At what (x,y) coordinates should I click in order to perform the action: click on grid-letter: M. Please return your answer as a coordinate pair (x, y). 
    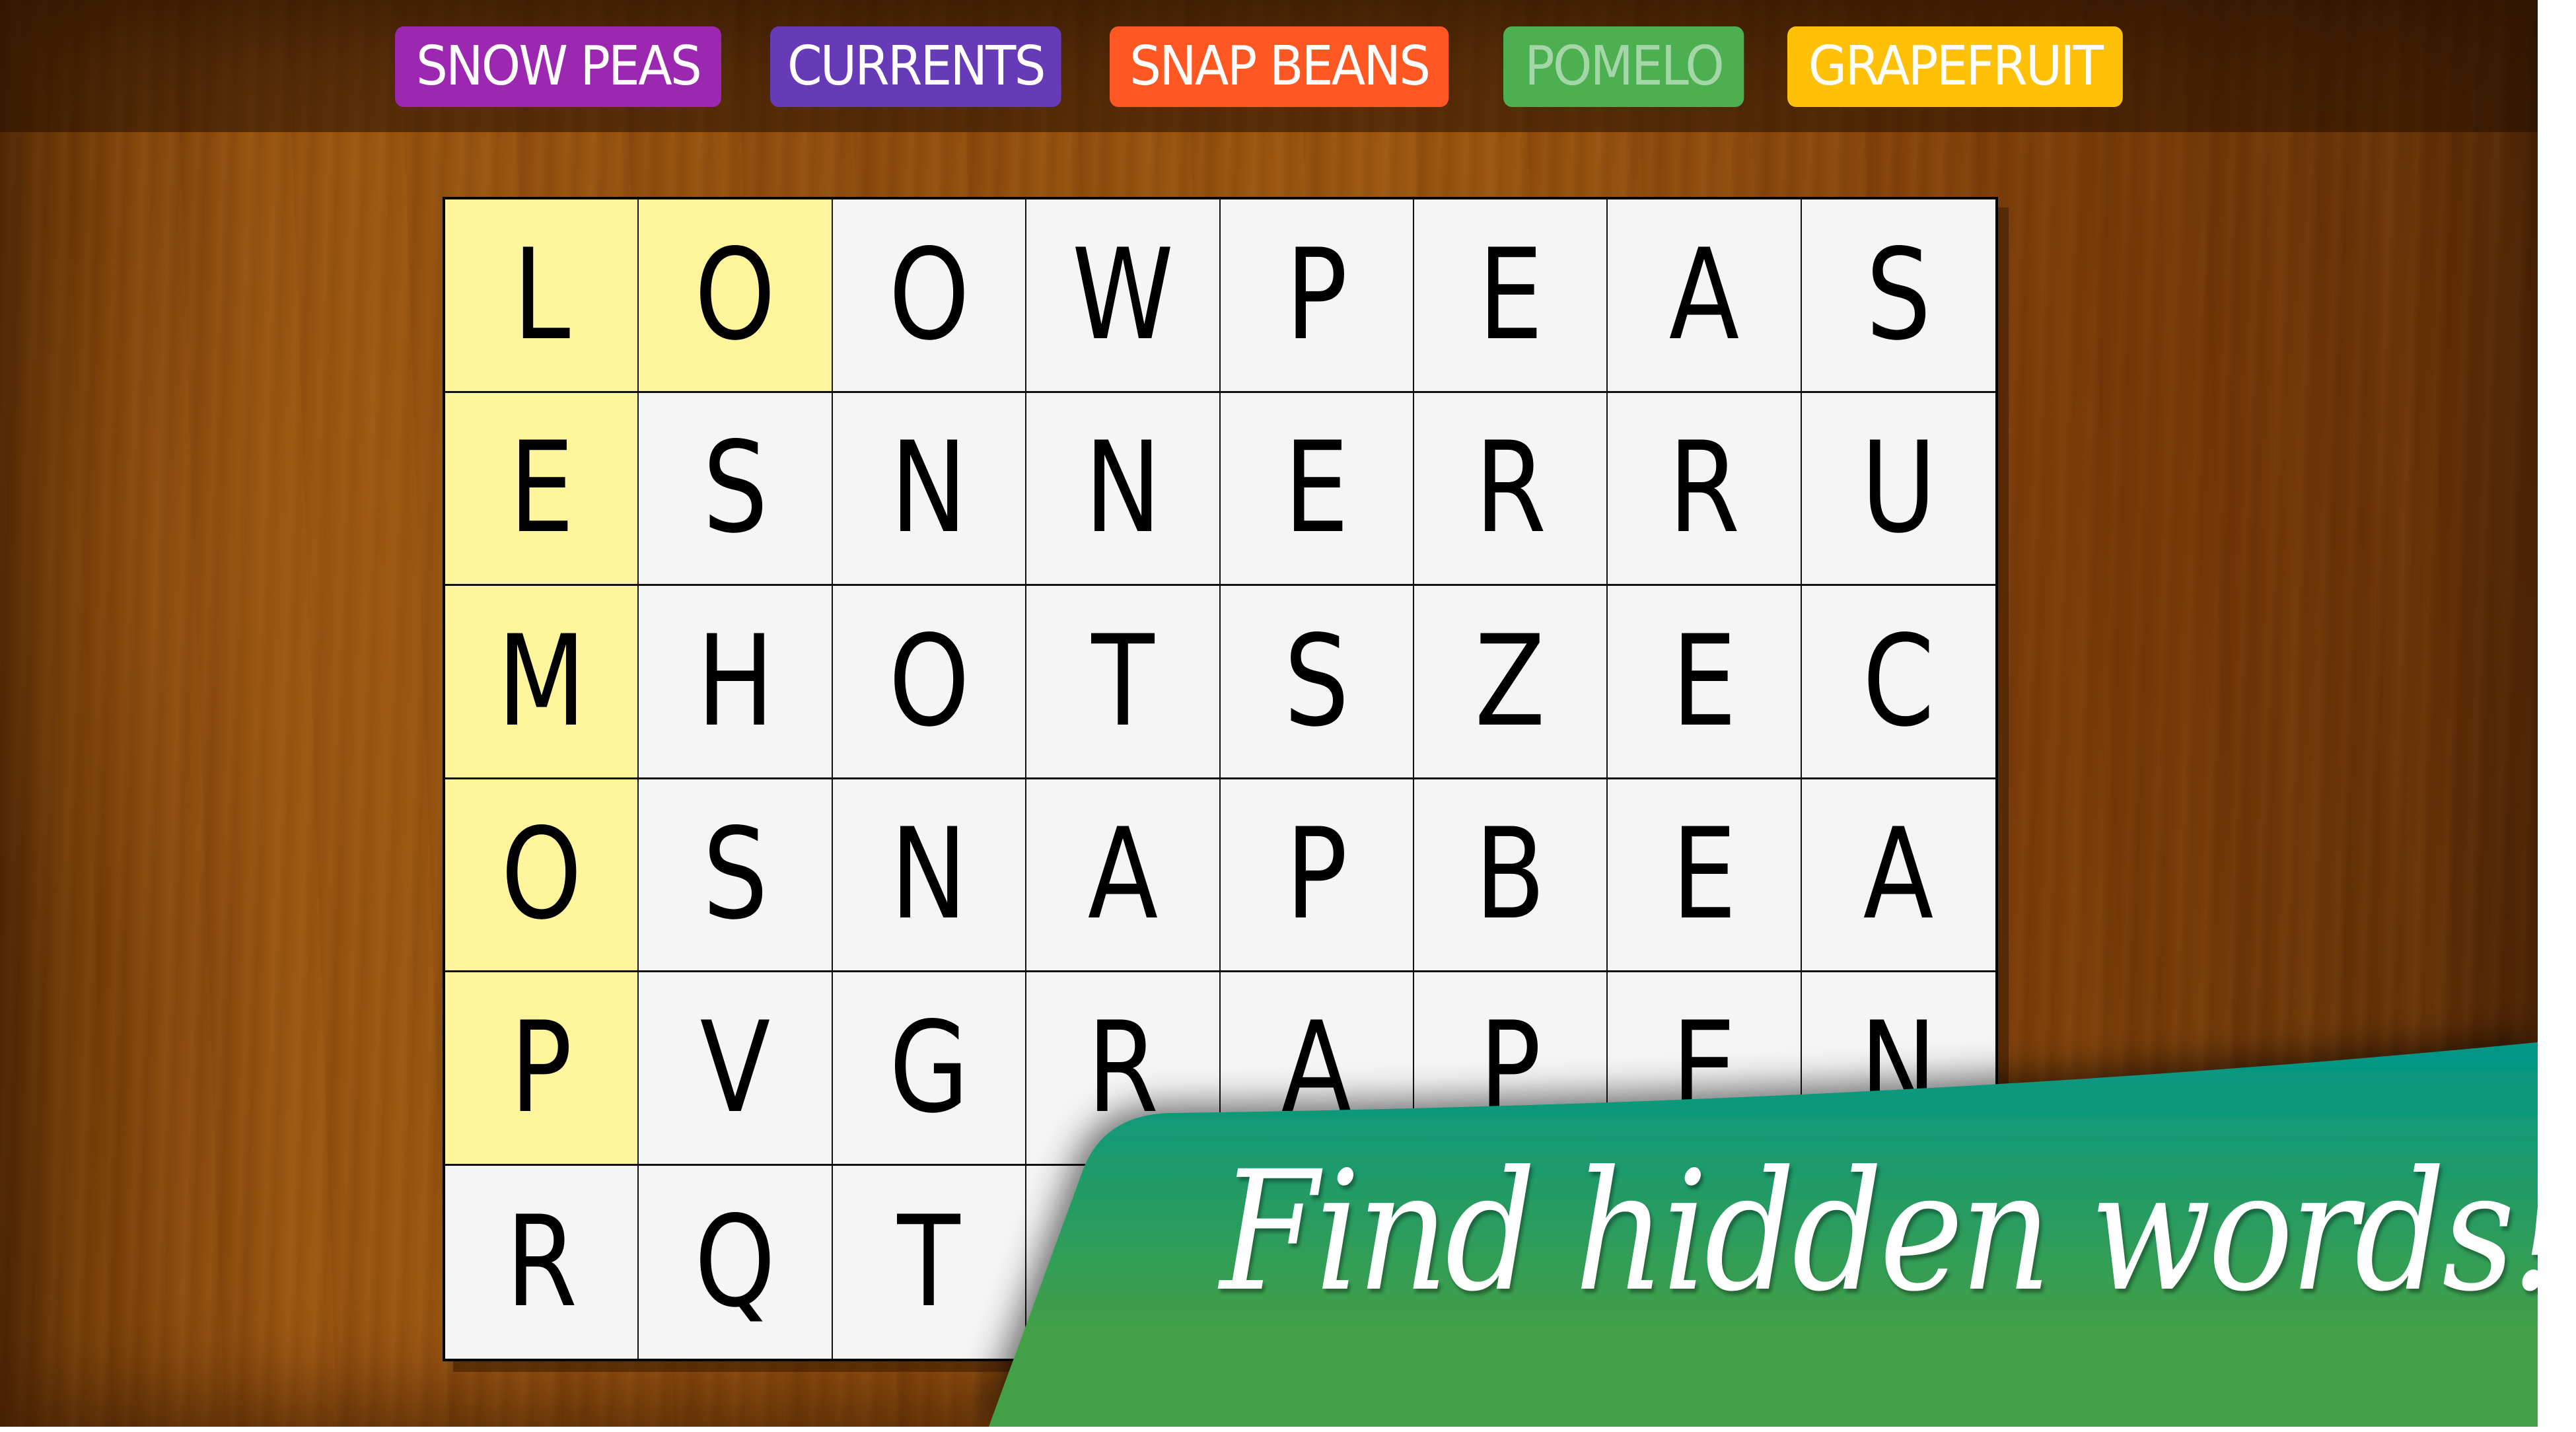
    Looking at the image, I should click on (541, 681).